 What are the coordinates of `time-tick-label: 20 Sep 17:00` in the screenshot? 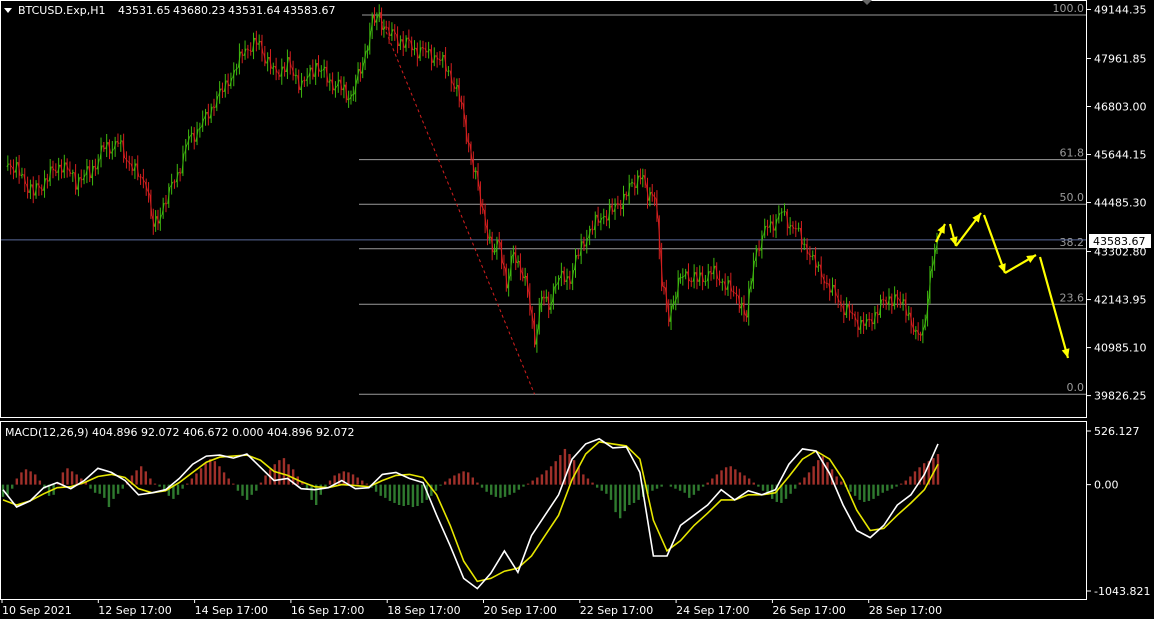 It's located at (520, 610).